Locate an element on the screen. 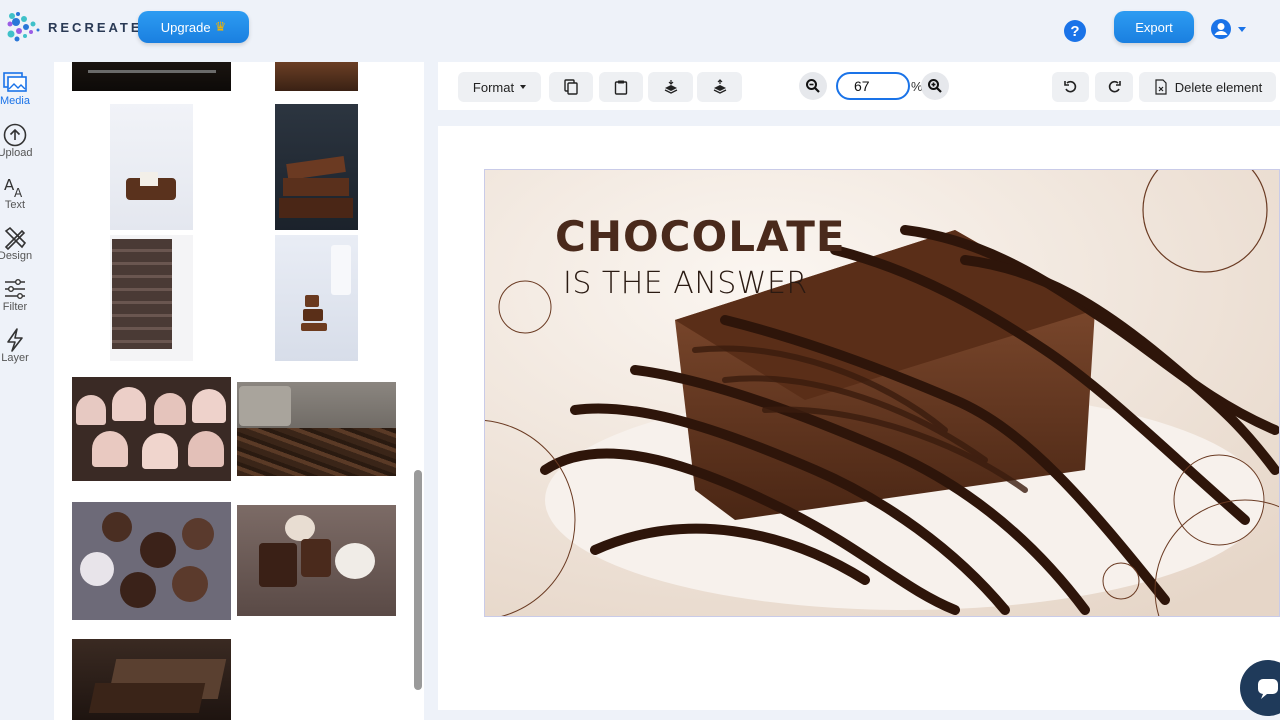  design-title: CHOCOLATE is located at coordinates (700, 236).